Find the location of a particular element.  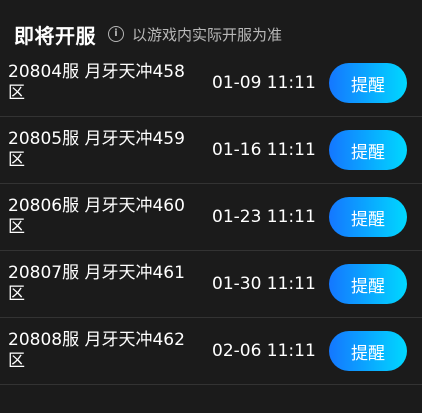

server-open-time: 02-06 11:11 is located at coordinates (264, 351).